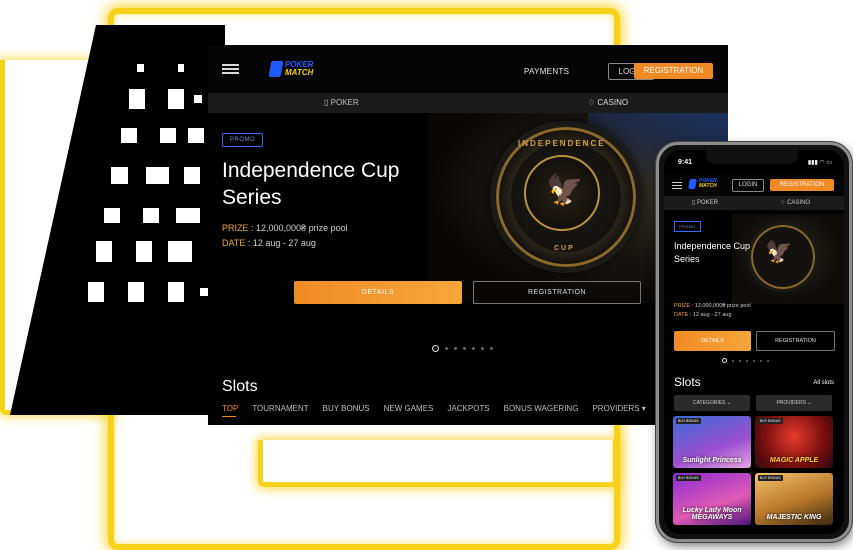 The height and width of the screenshot is (550, 853). Describe the element at coordinates (438, 463) in the screenshot. I see `decorative-glow-bar` at that location.